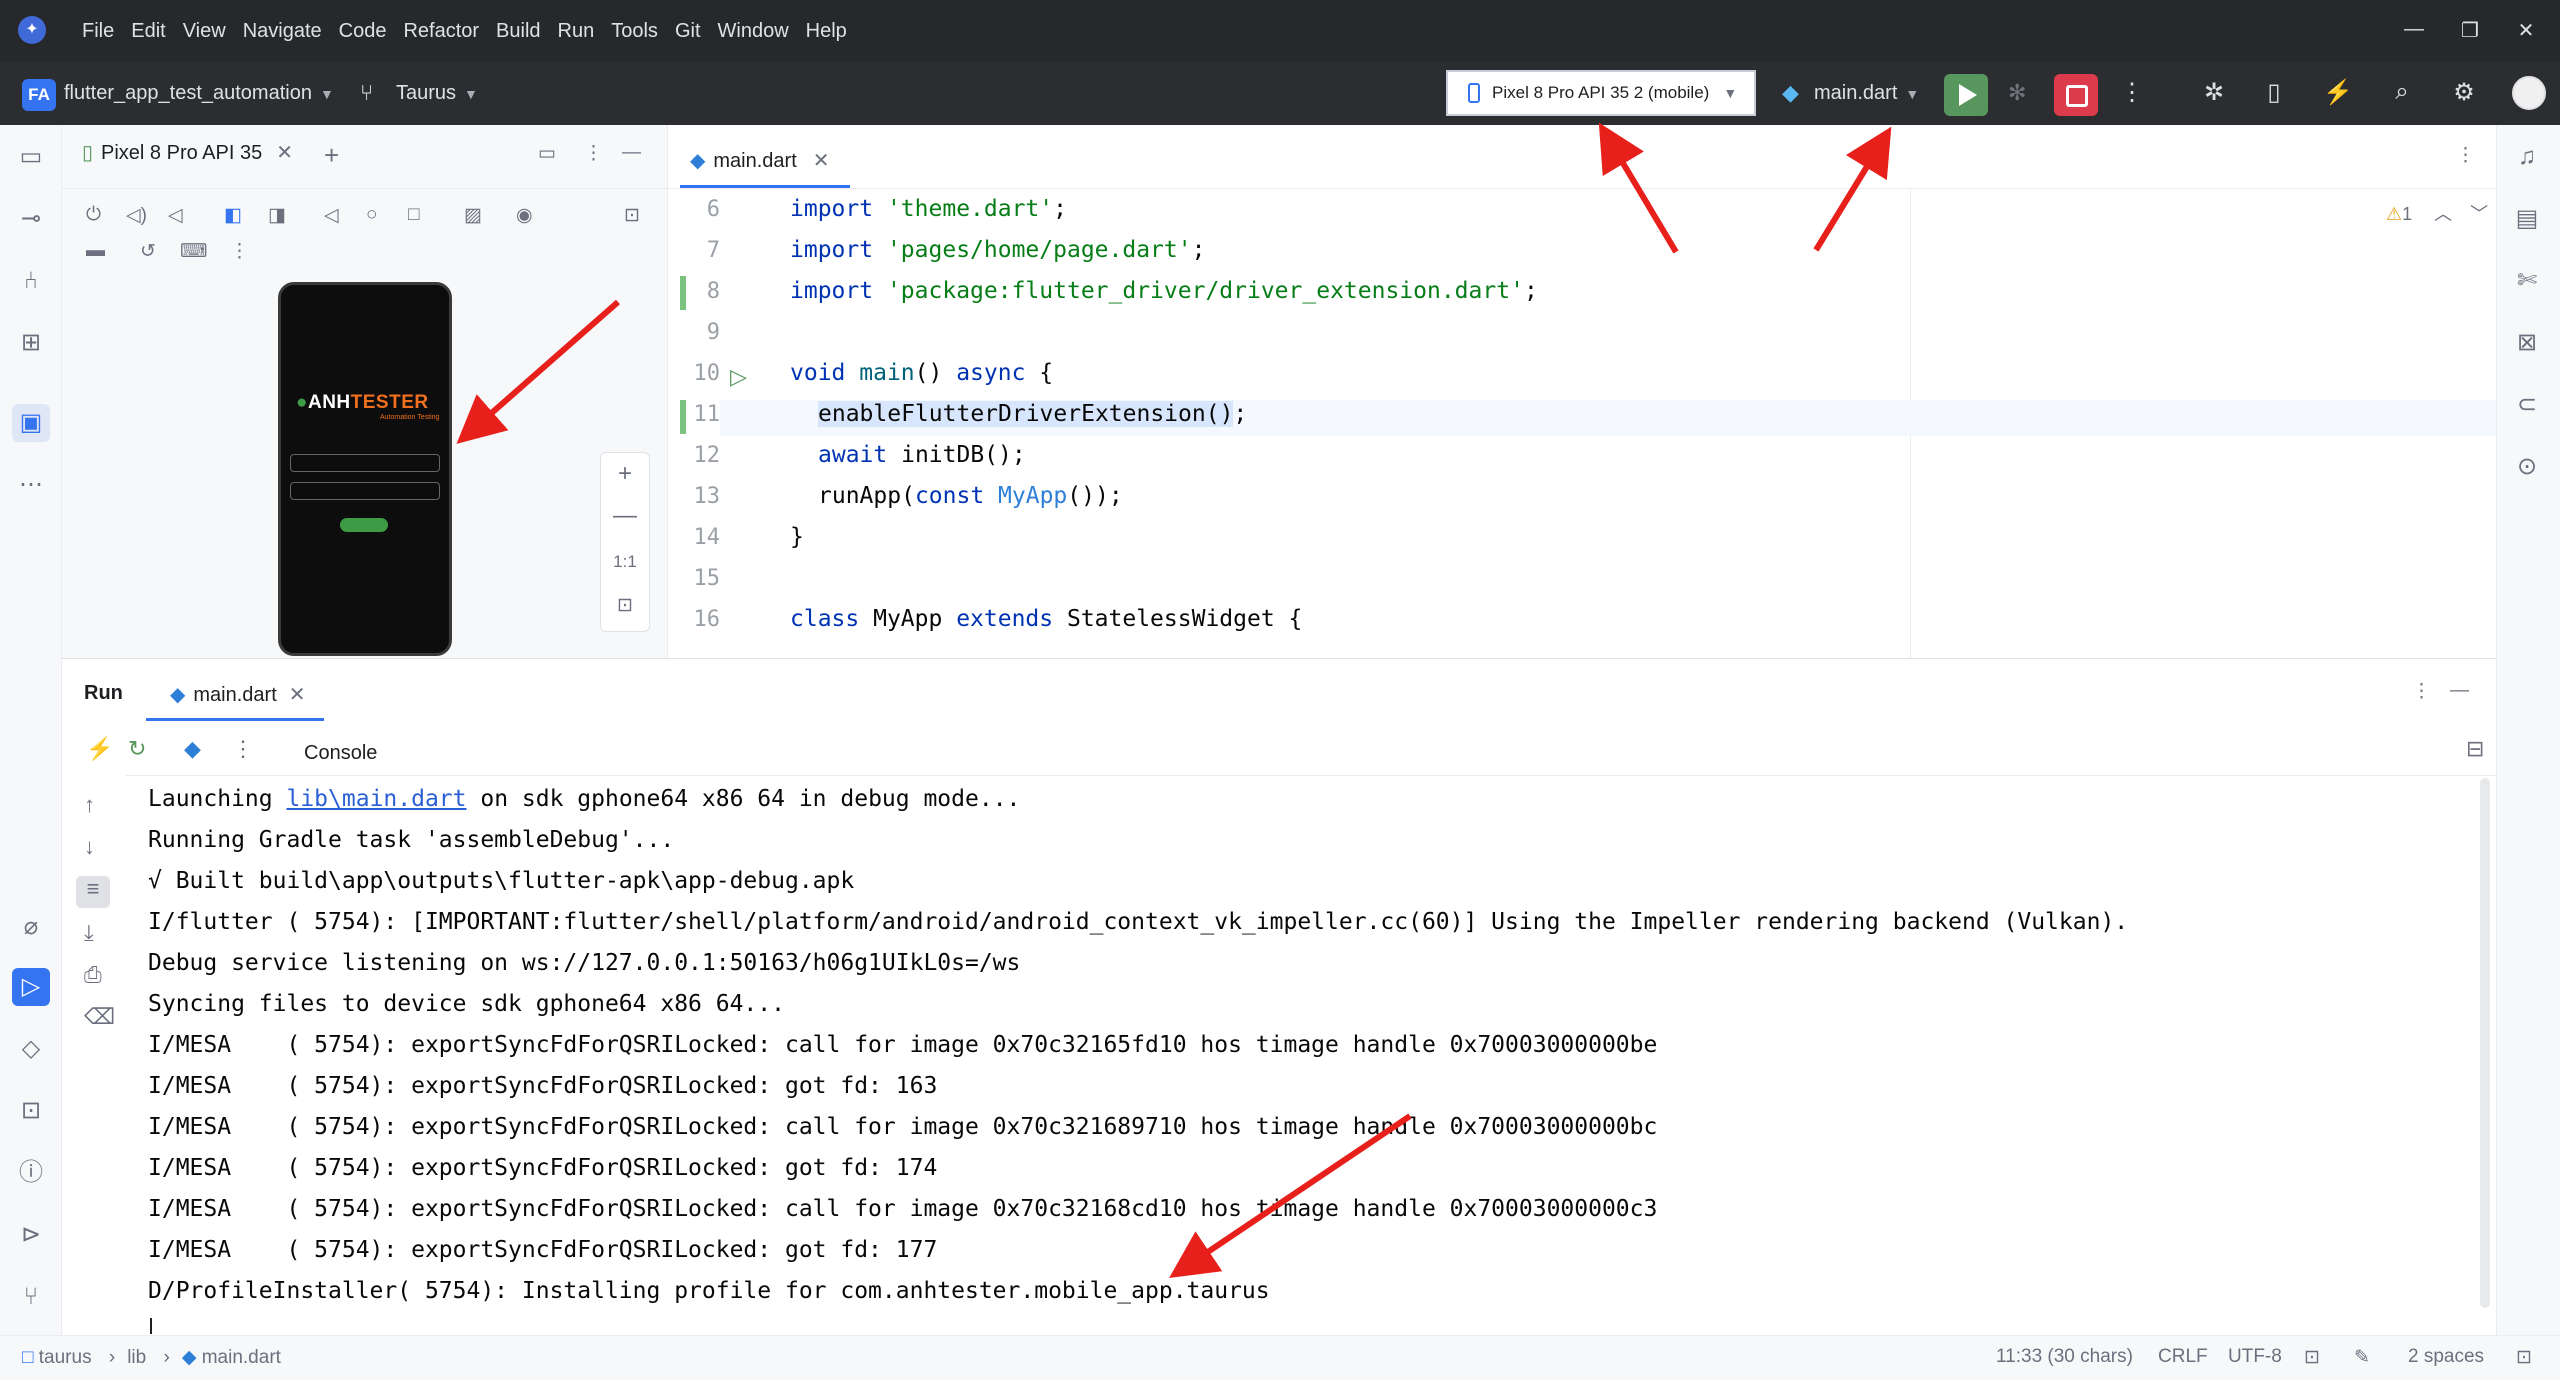 This screenshot has width=2560, height=1380. What do you see at coordinates (2017, 93) in the screenshot?
I see `debug-bug-icon: ✻` at bounding box center [2017, 93].